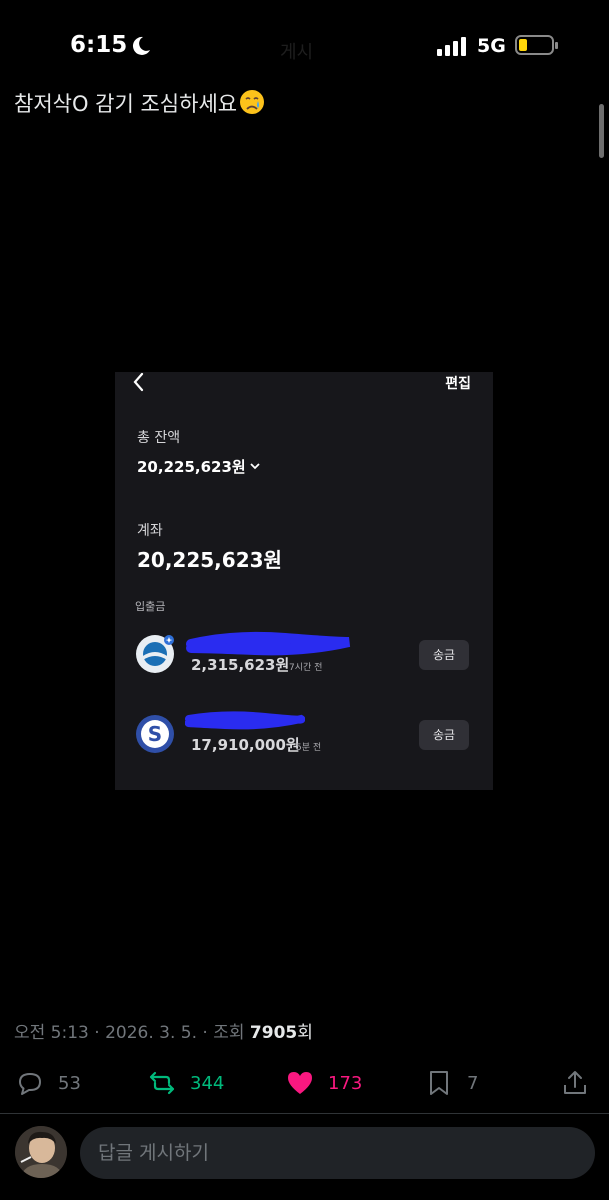  What do you see at coordinates (304, 1113) in the screenshot?
I see `divider` at bounding box center [304, 1113].